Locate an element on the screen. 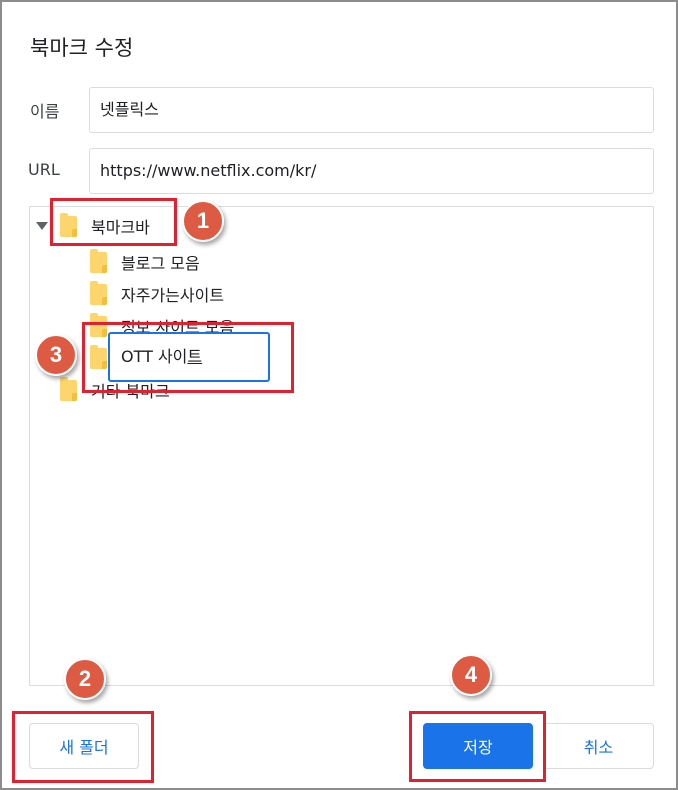 The height and width of the screenshot is (790, 678). tree-item-label: 북마크바 is located at coordinates (120, 227).